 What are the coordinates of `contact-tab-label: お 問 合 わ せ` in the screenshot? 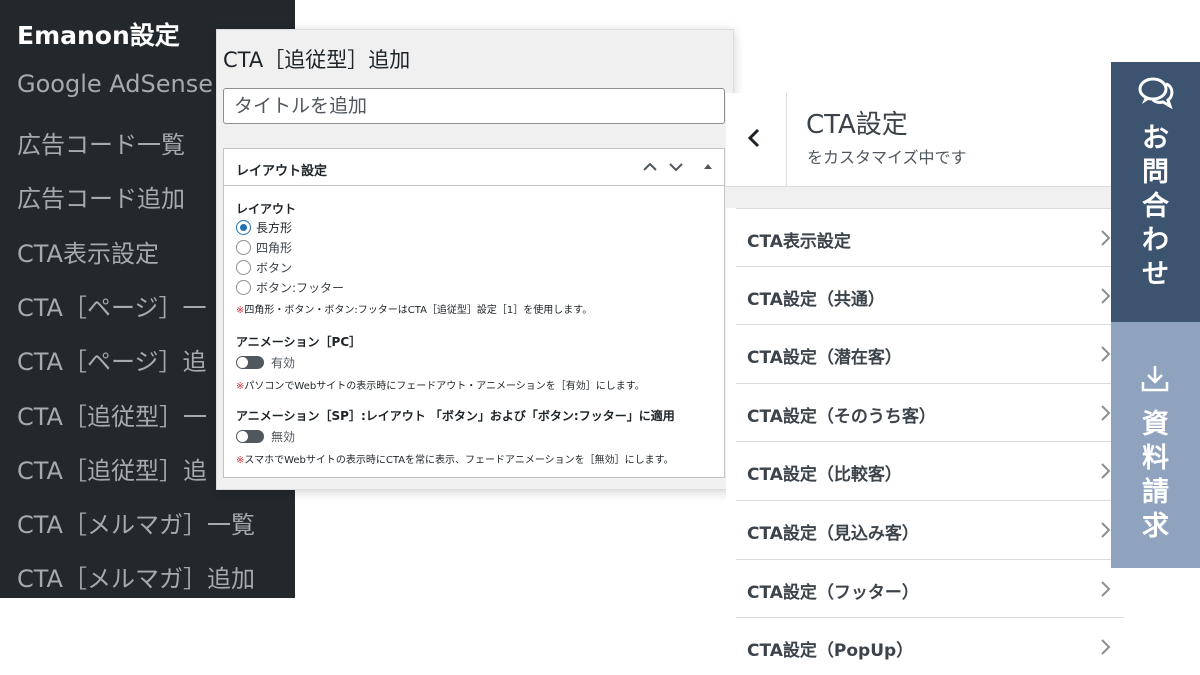 It's located at (1155, 206).